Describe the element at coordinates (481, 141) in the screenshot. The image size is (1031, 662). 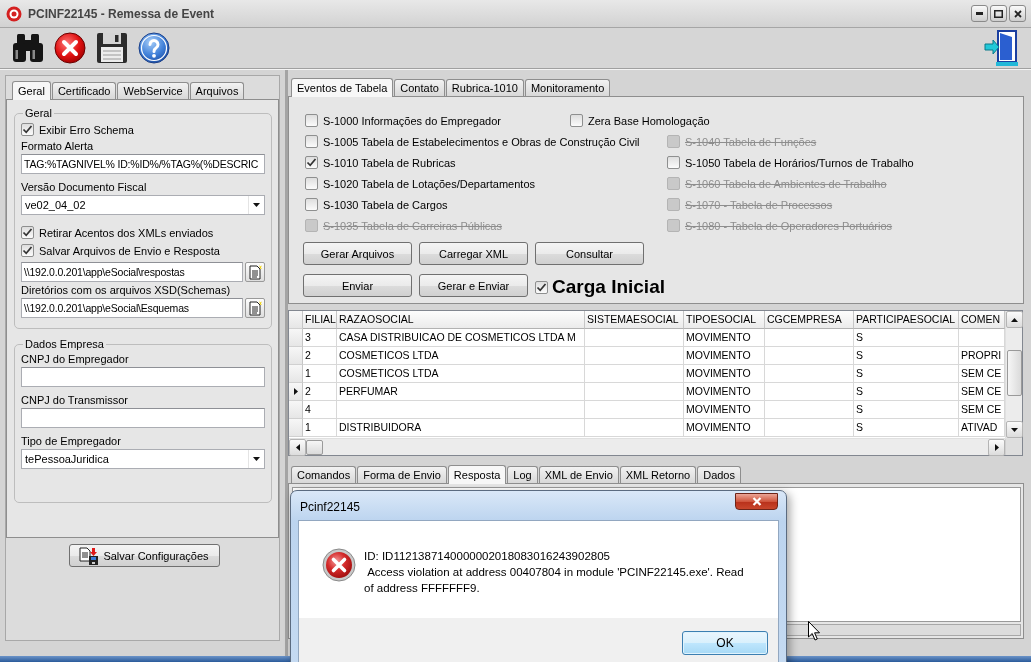
I see `checkbox-label: S-1005 Tabela de Estabelecimentos e Obras de Construção Civil` at that location.